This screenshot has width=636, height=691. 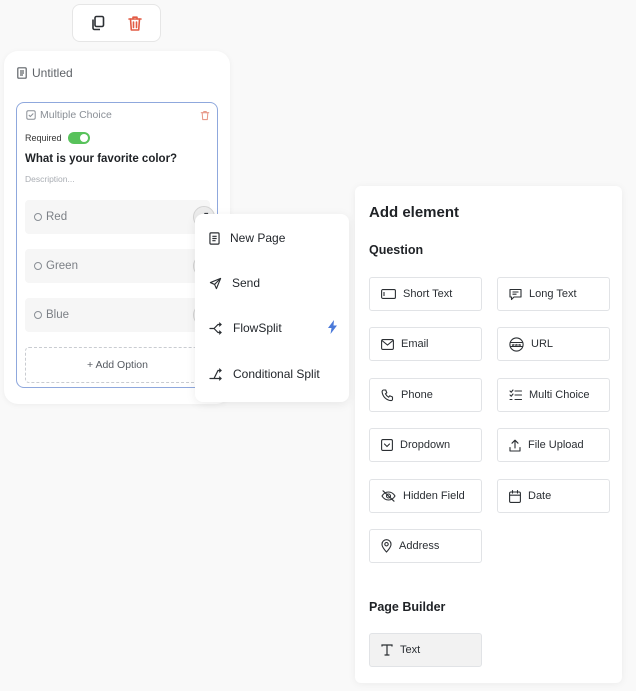 I want to click on element-label: Phone, so click(x=417, y=395).